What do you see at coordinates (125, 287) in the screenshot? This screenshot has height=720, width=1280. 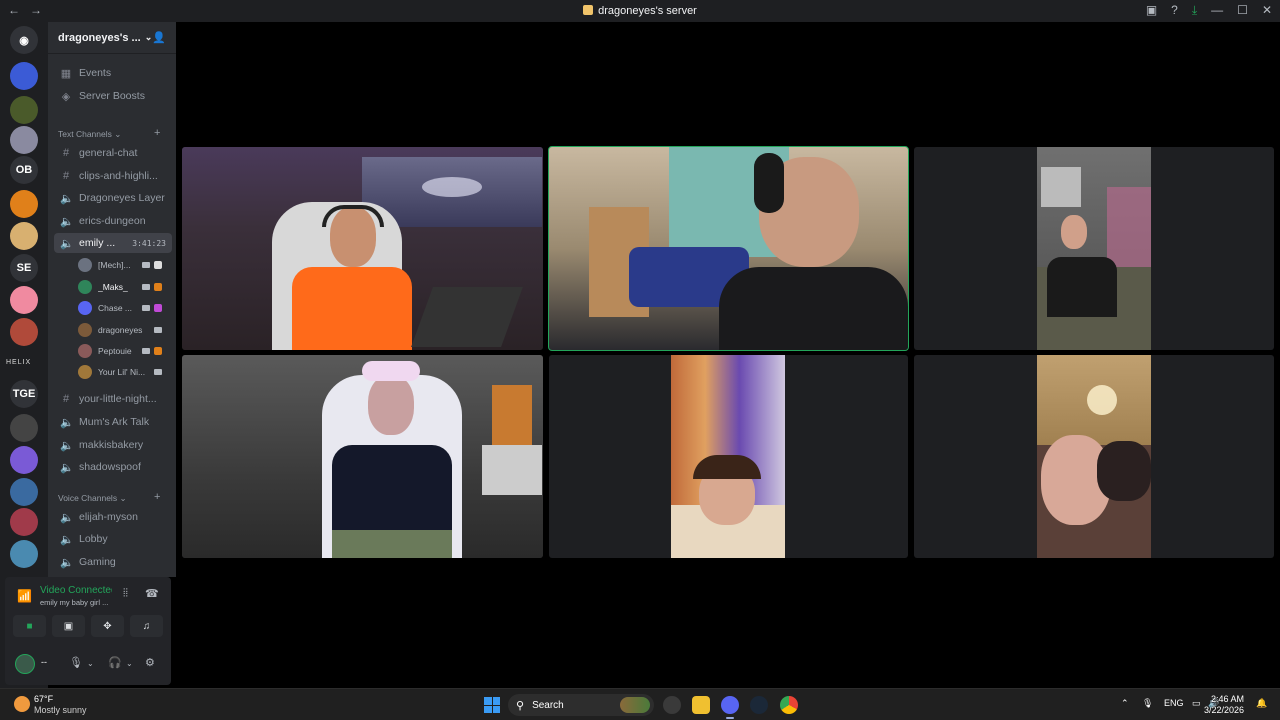 I see `voice-member: _Maks_` at bounding box center [125, 287].